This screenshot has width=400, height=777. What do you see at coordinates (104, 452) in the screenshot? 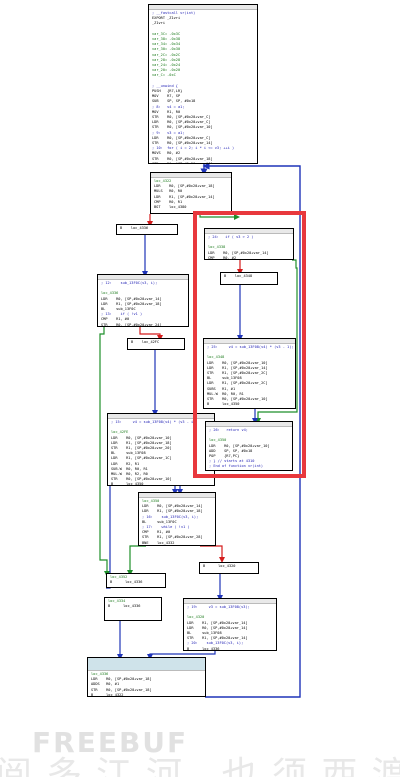
I see `edge-sub-true` at bounding box center [104, 452].